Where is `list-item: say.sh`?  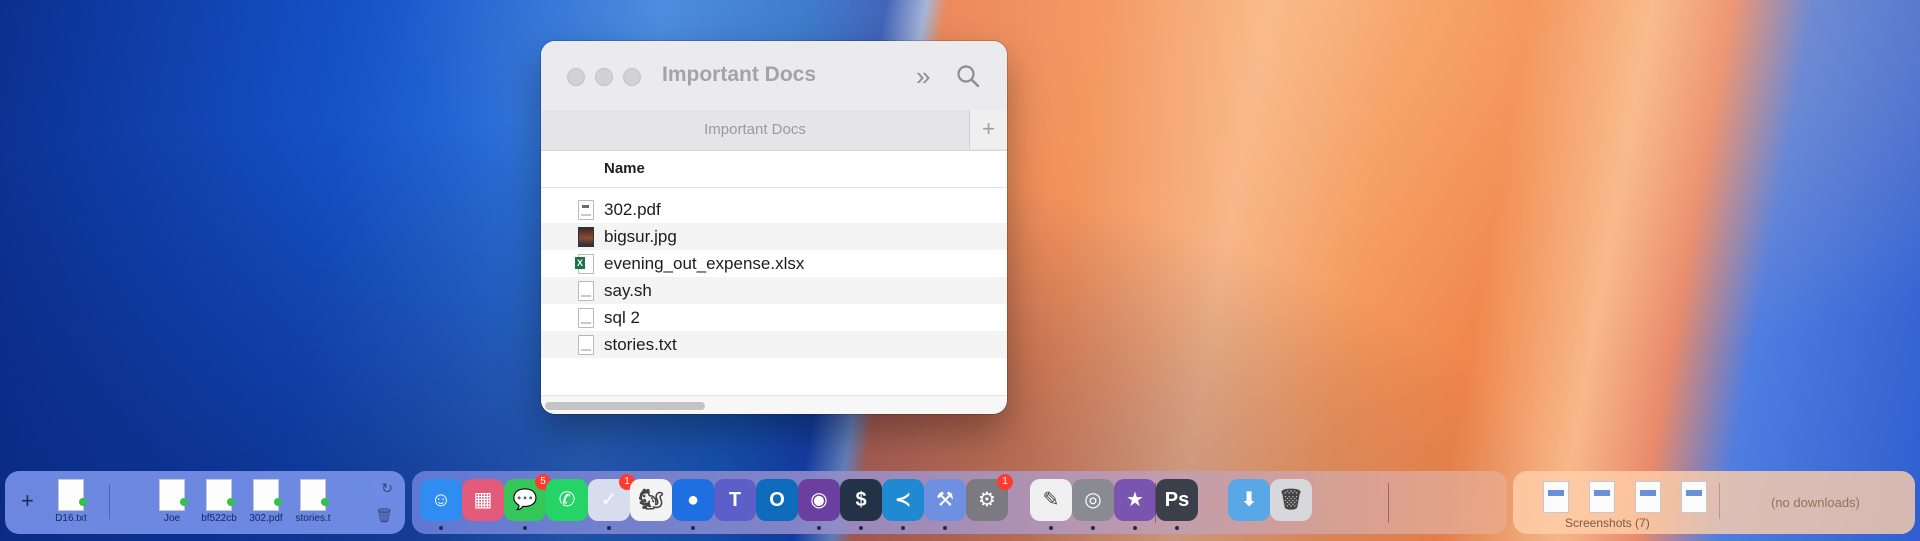 list-item: say.sh is located at coordinates (774, 290).